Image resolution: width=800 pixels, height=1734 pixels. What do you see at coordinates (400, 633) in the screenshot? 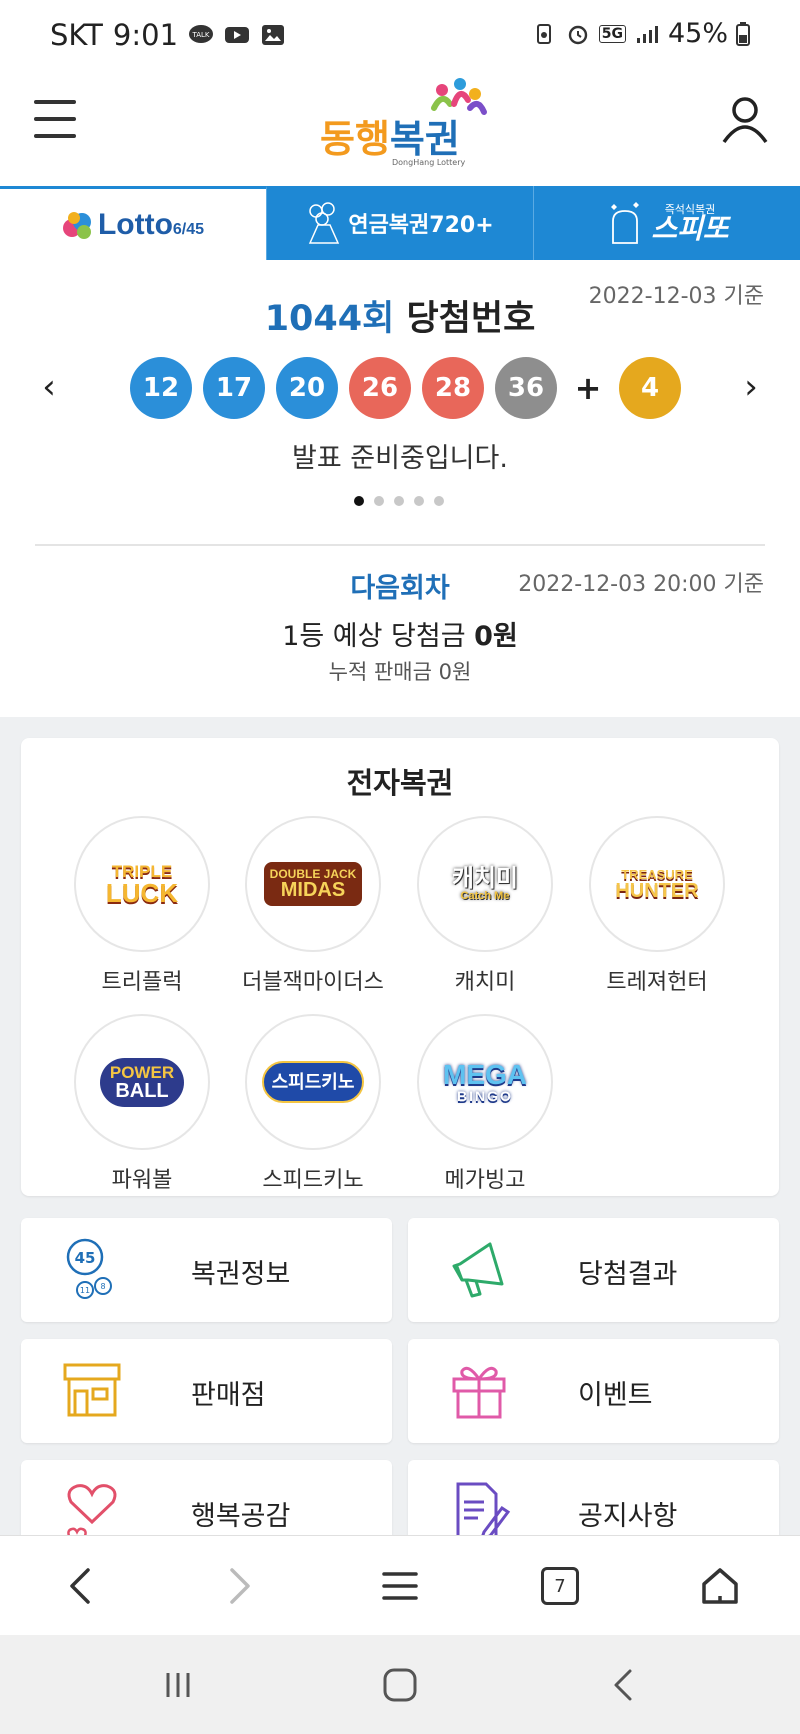
I see `expected-prize: 1등 예상 당첨금 0원` at bounding box center [400, 633].